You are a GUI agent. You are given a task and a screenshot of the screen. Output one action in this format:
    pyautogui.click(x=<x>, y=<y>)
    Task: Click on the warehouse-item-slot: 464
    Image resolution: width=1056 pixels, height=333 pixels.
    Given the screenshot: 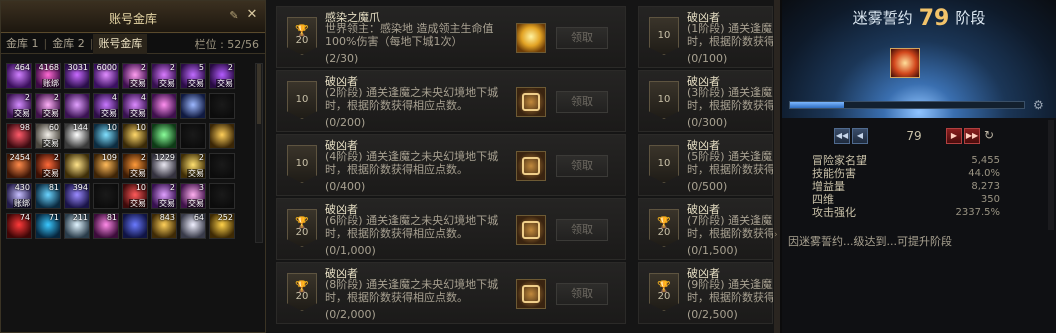 What is the action you would take?
    pyautogui.click(x=19, y=76)
    